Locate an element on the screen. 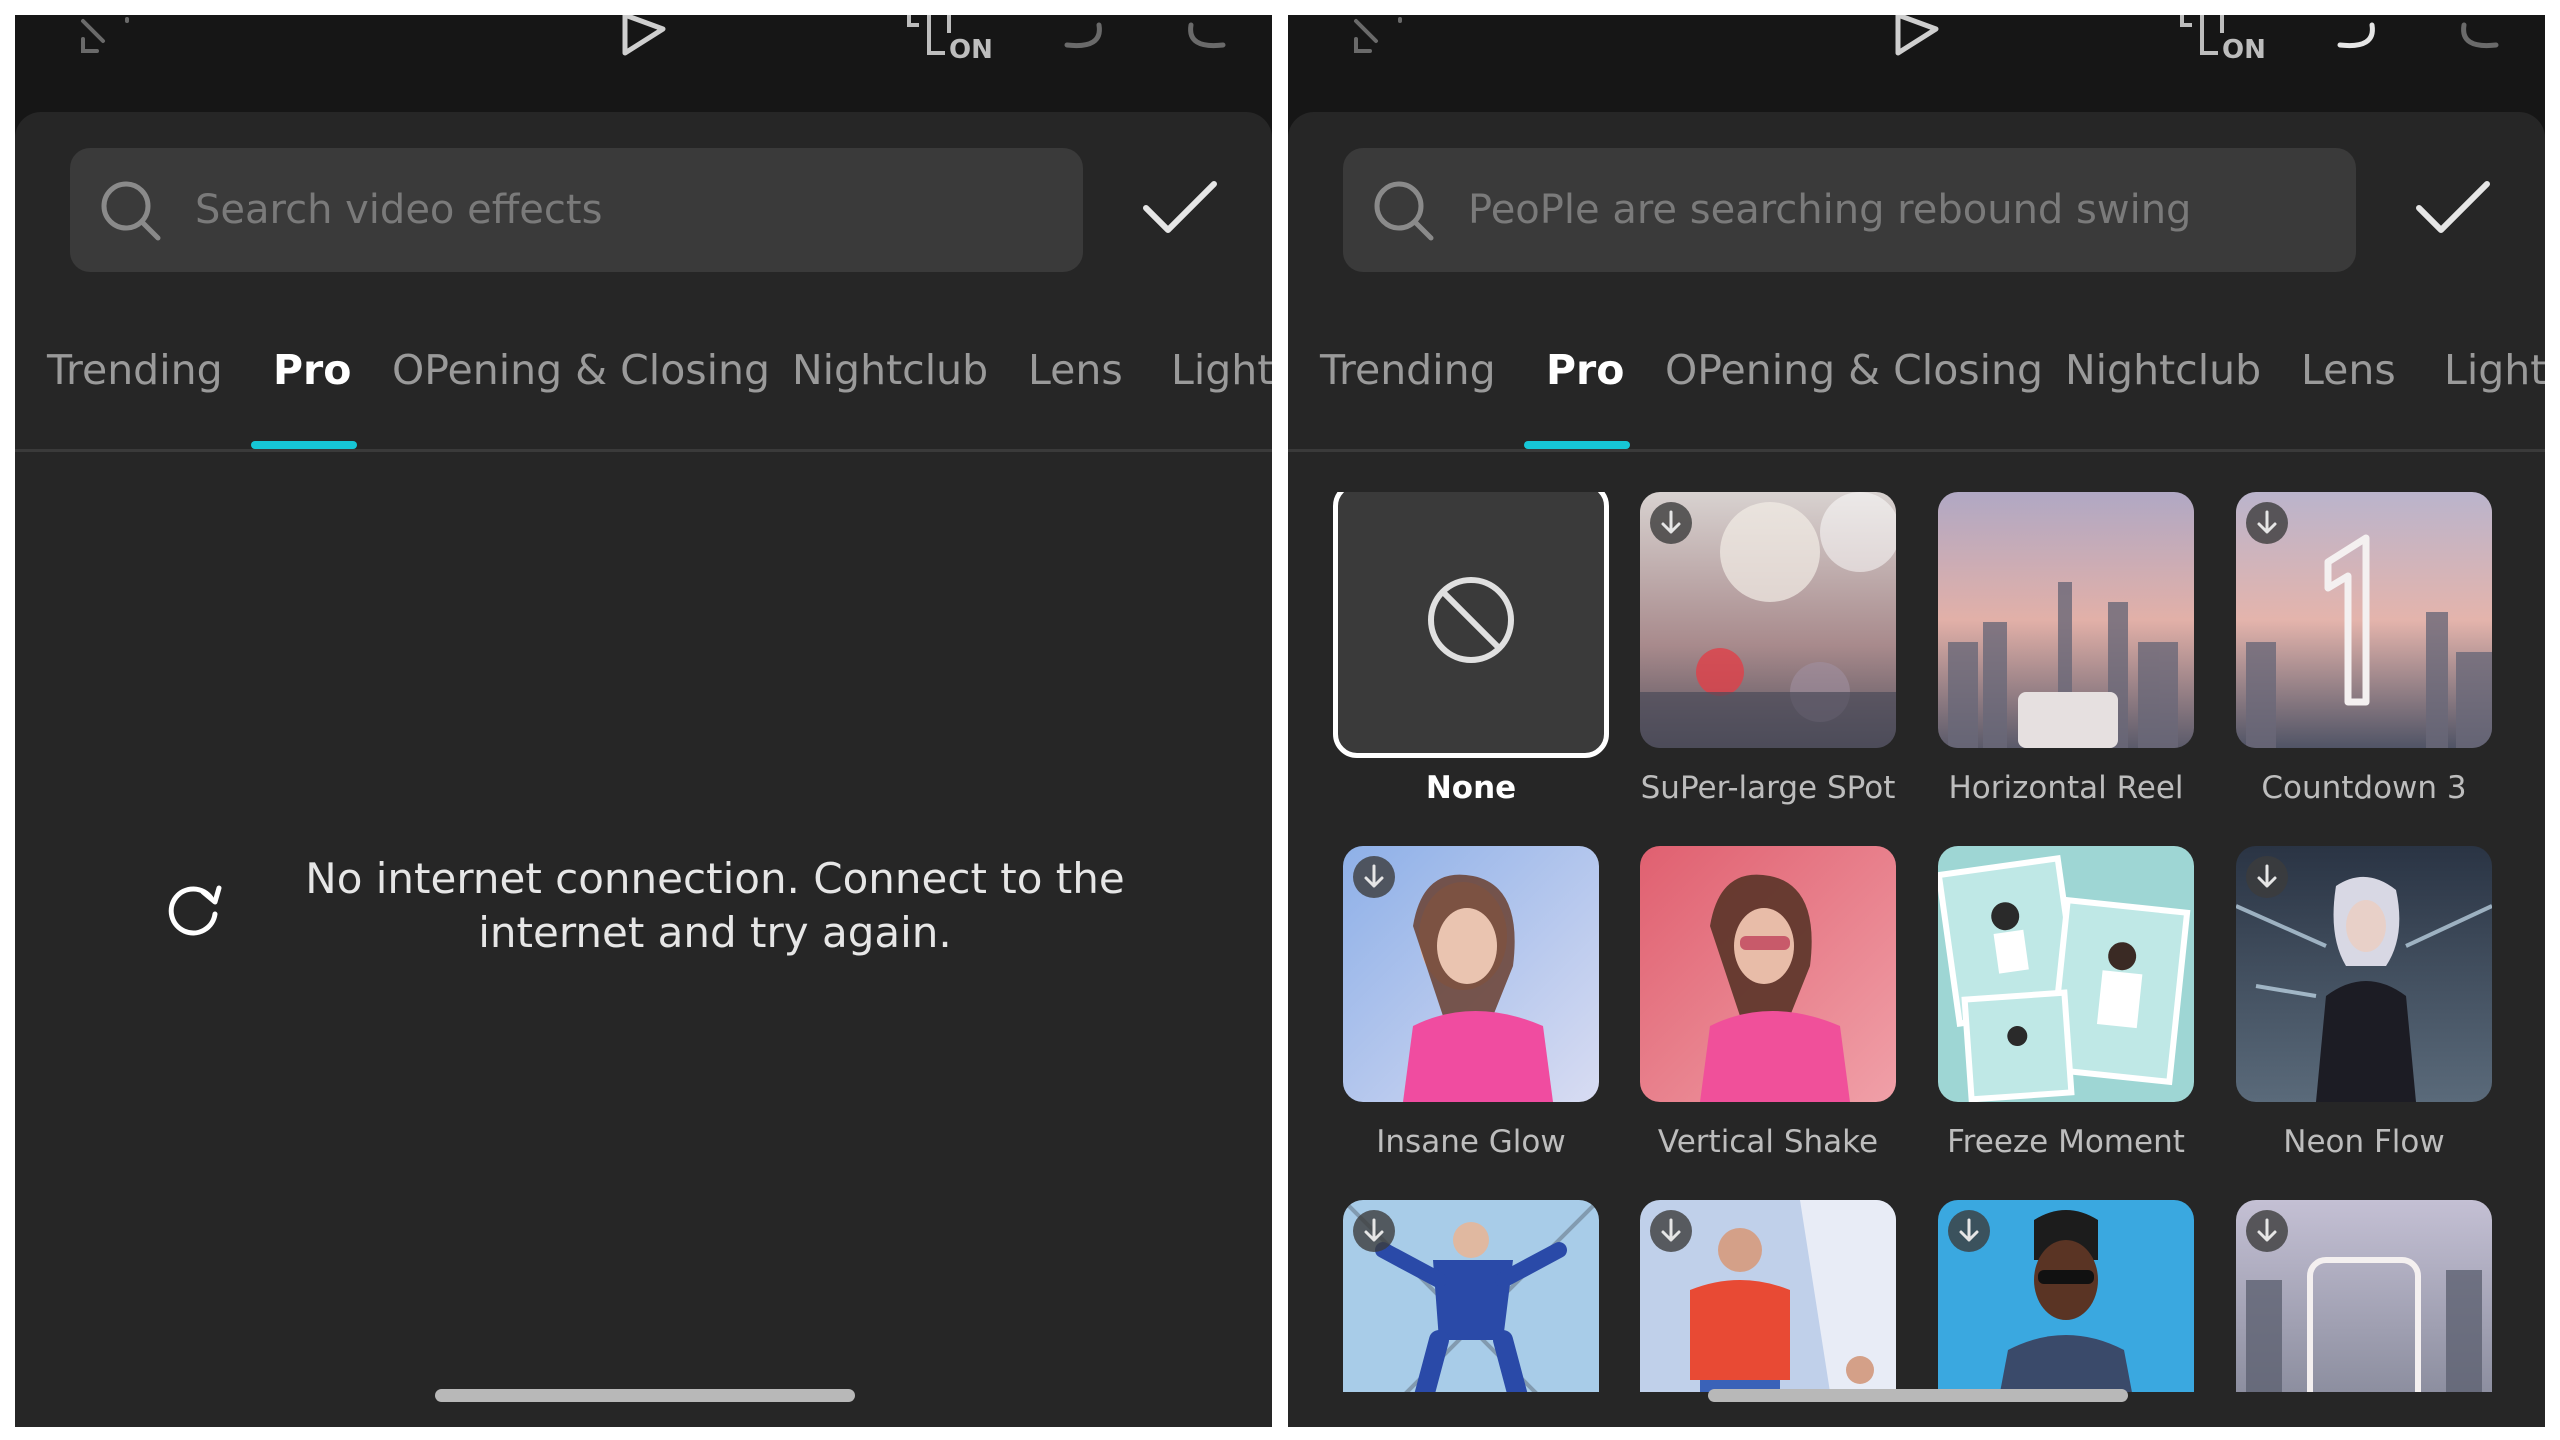  effect-label: Neon Flow is located at coordinates (2364, 1142).